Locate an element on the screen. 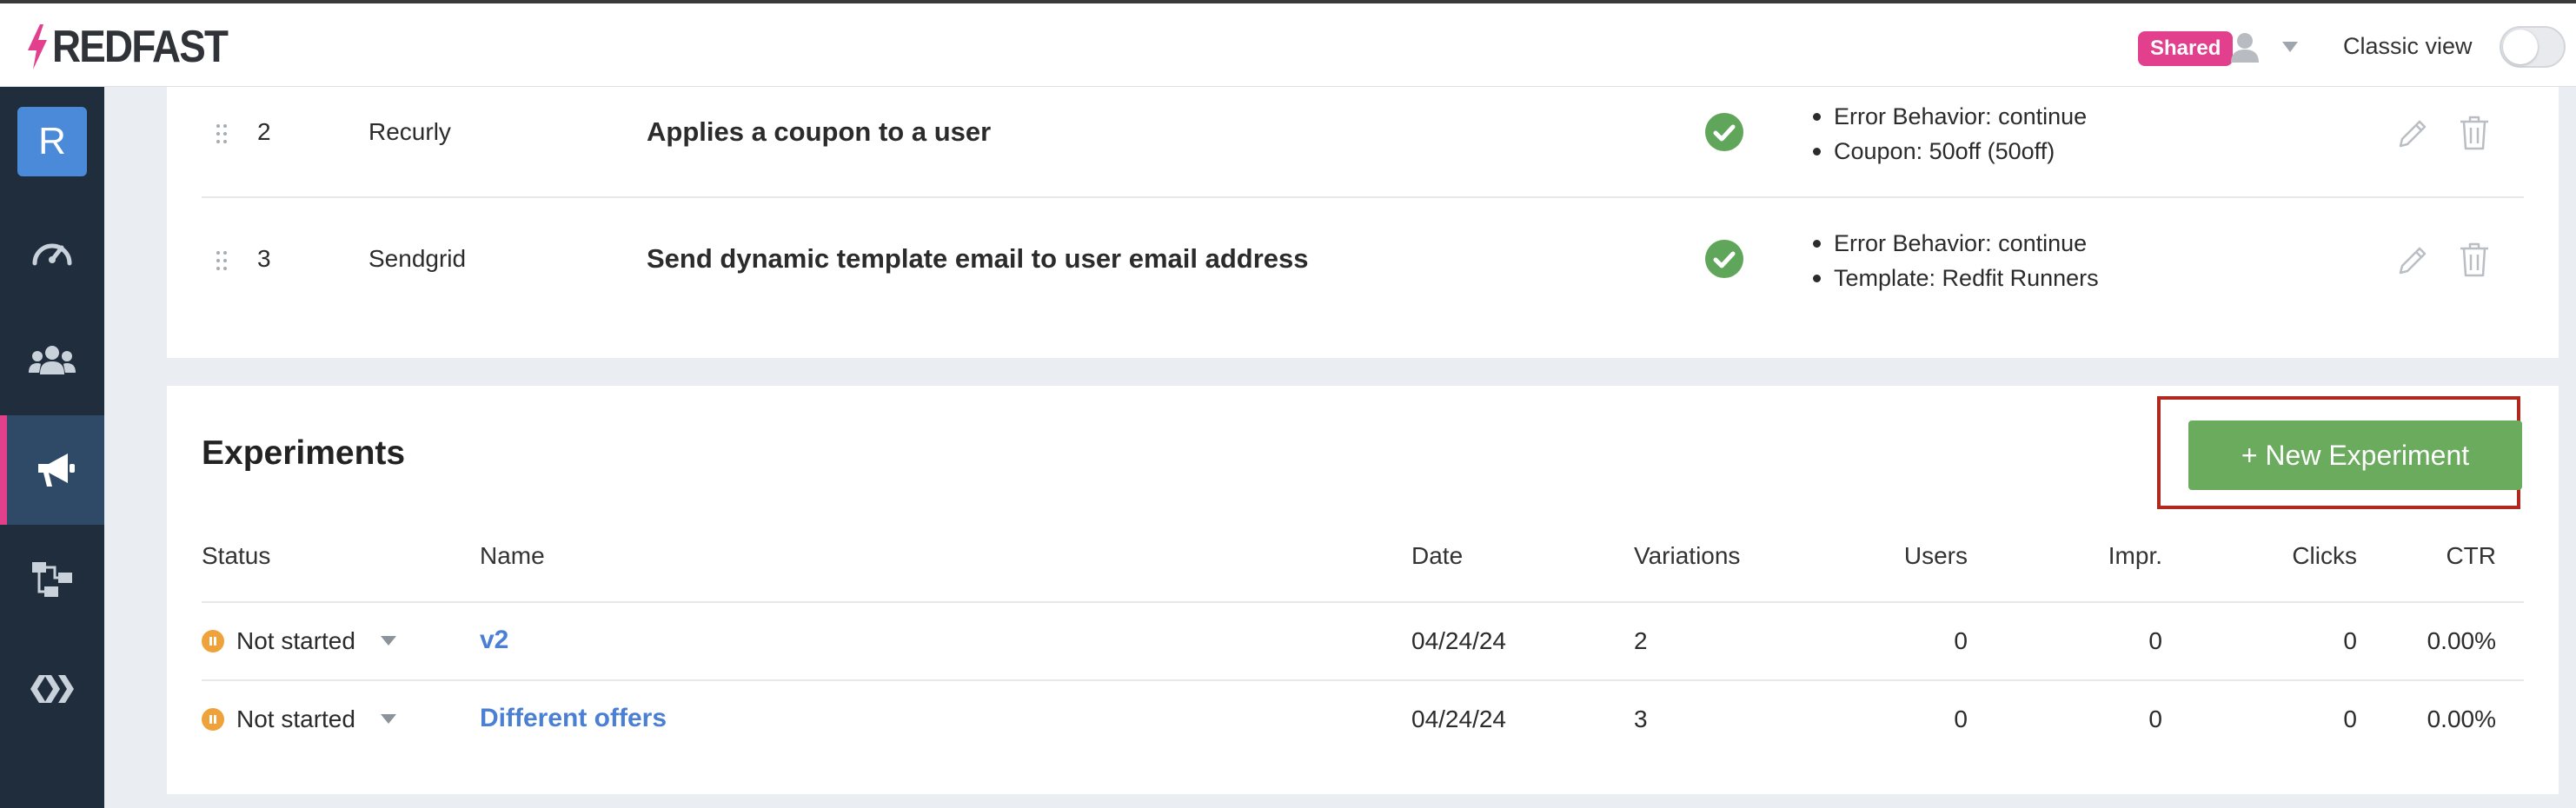  column-header-ctr: CTR is located at coordinates (2444, 556).